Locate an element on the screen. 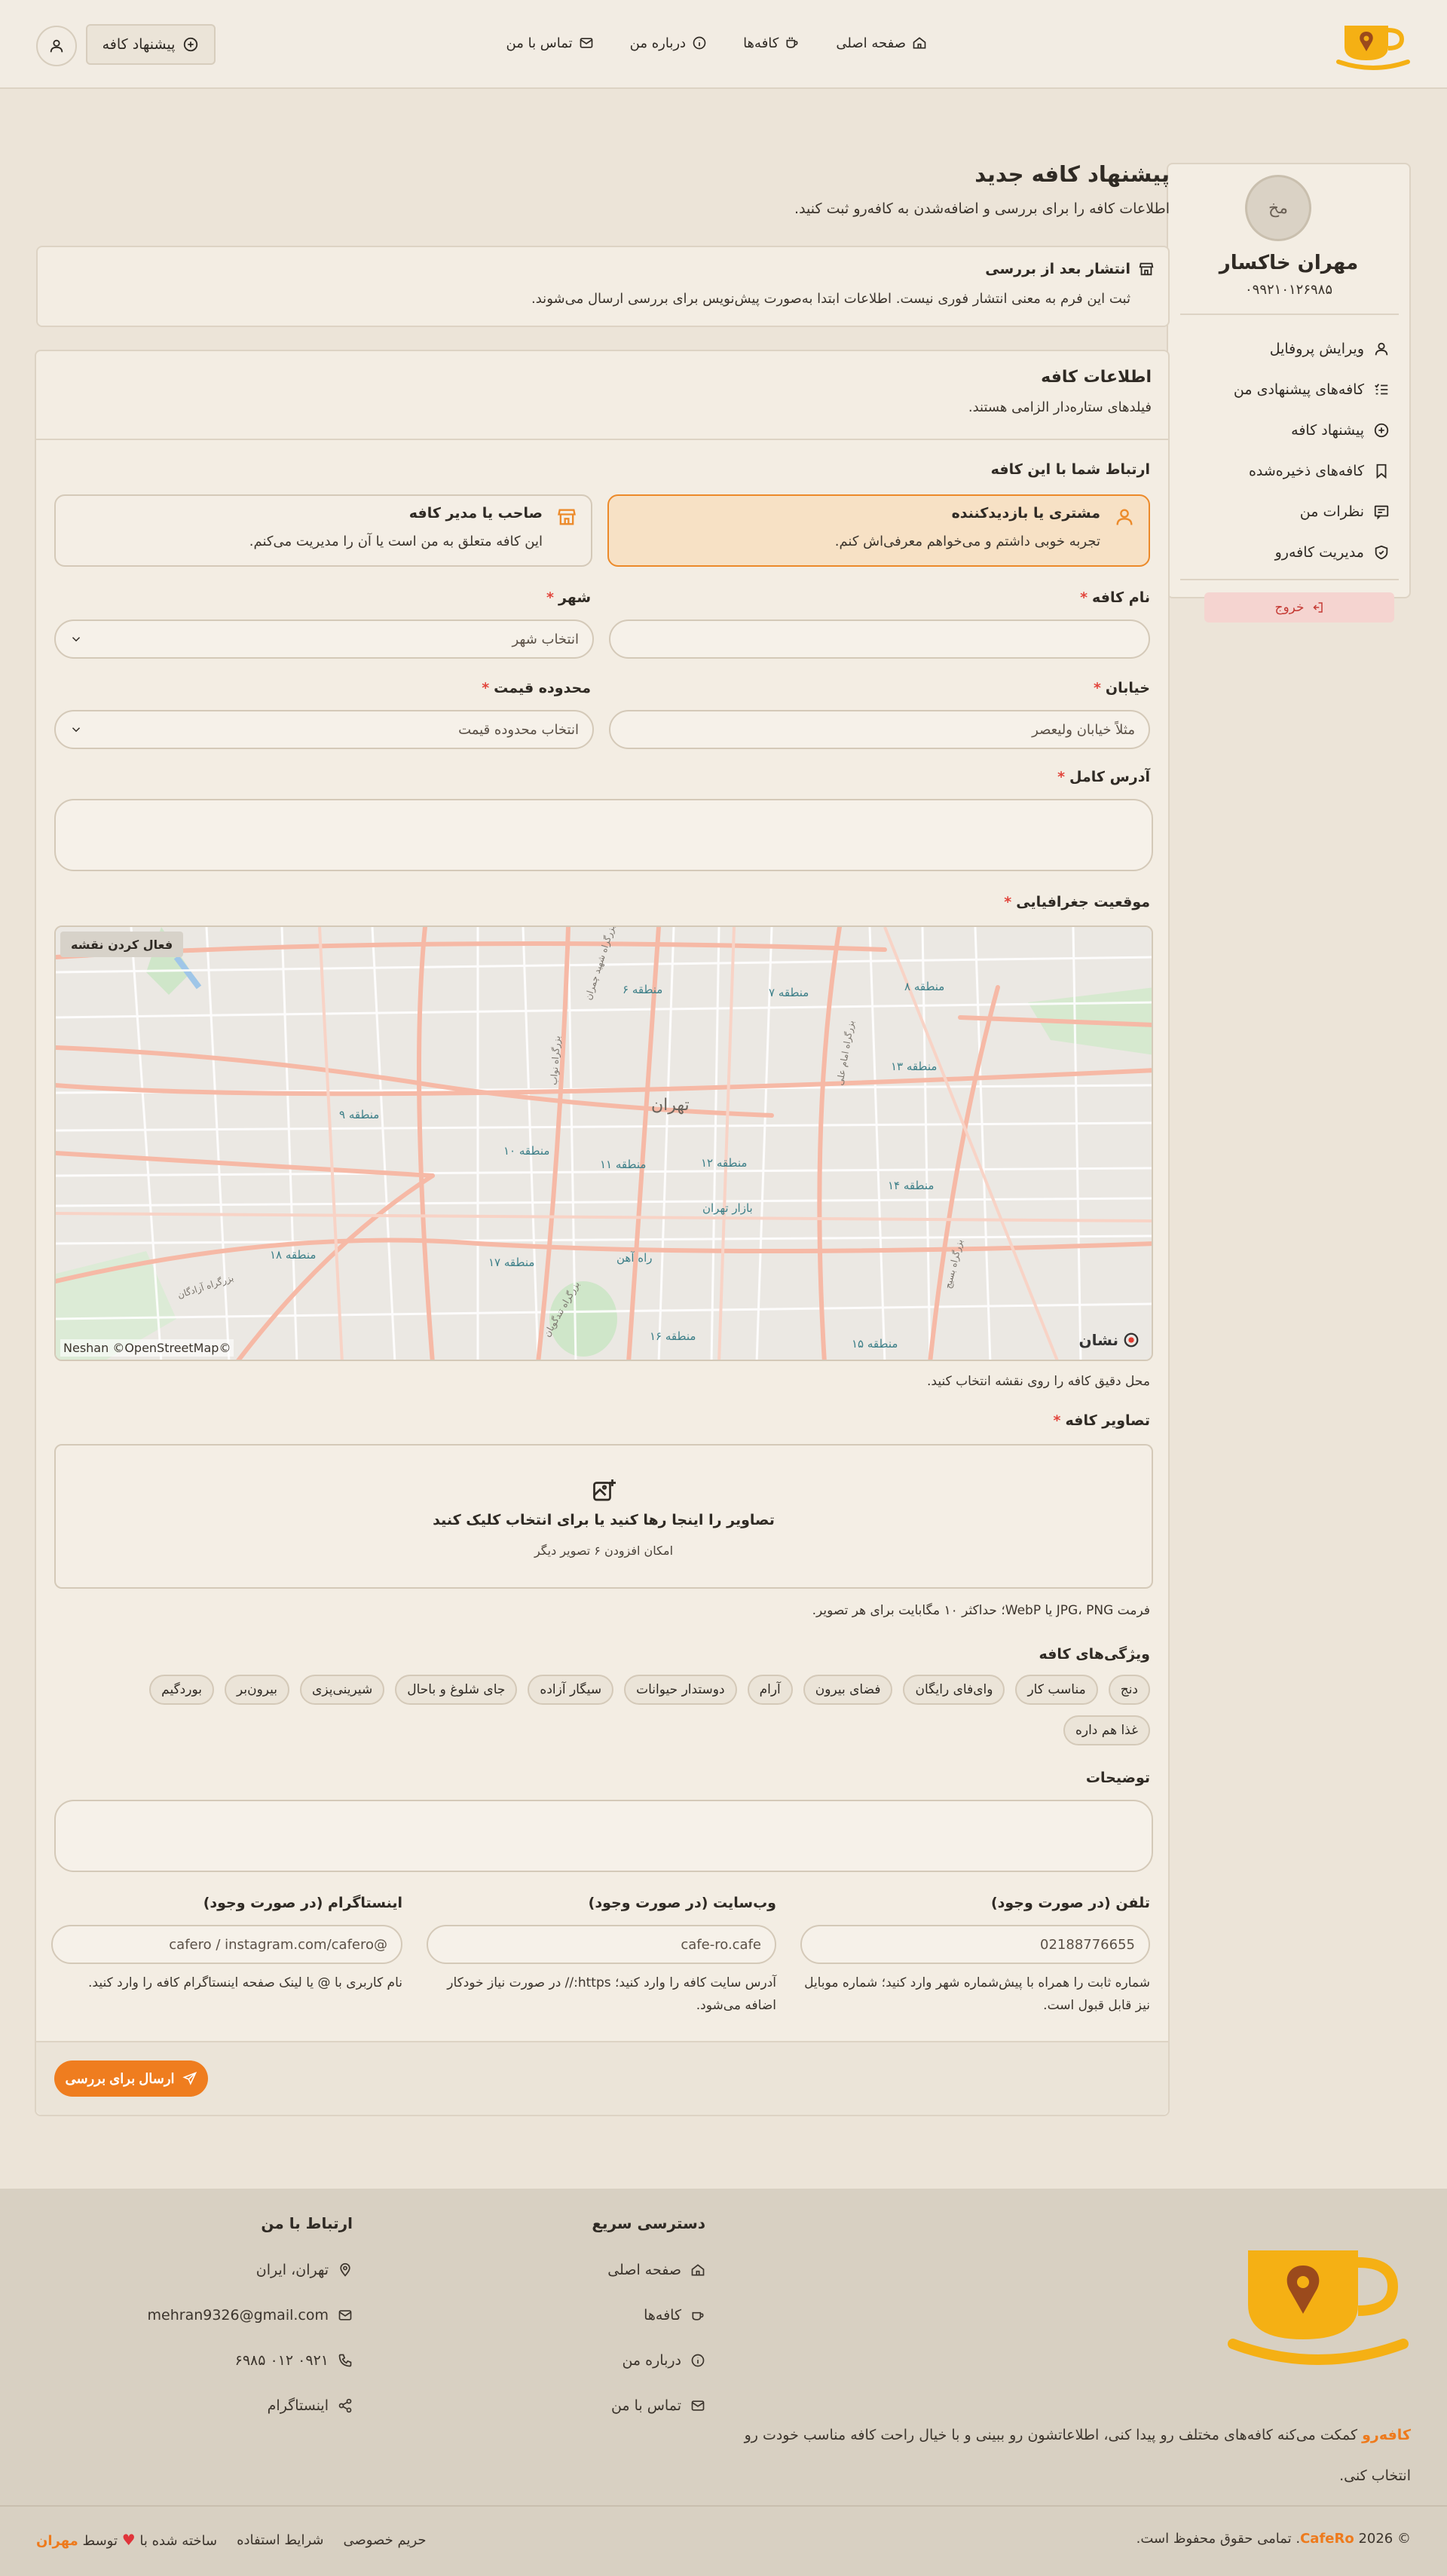 The image size is (1447, 2576). footer-link-cafes: کافه‌ها is located at coordinates (622, 2315).